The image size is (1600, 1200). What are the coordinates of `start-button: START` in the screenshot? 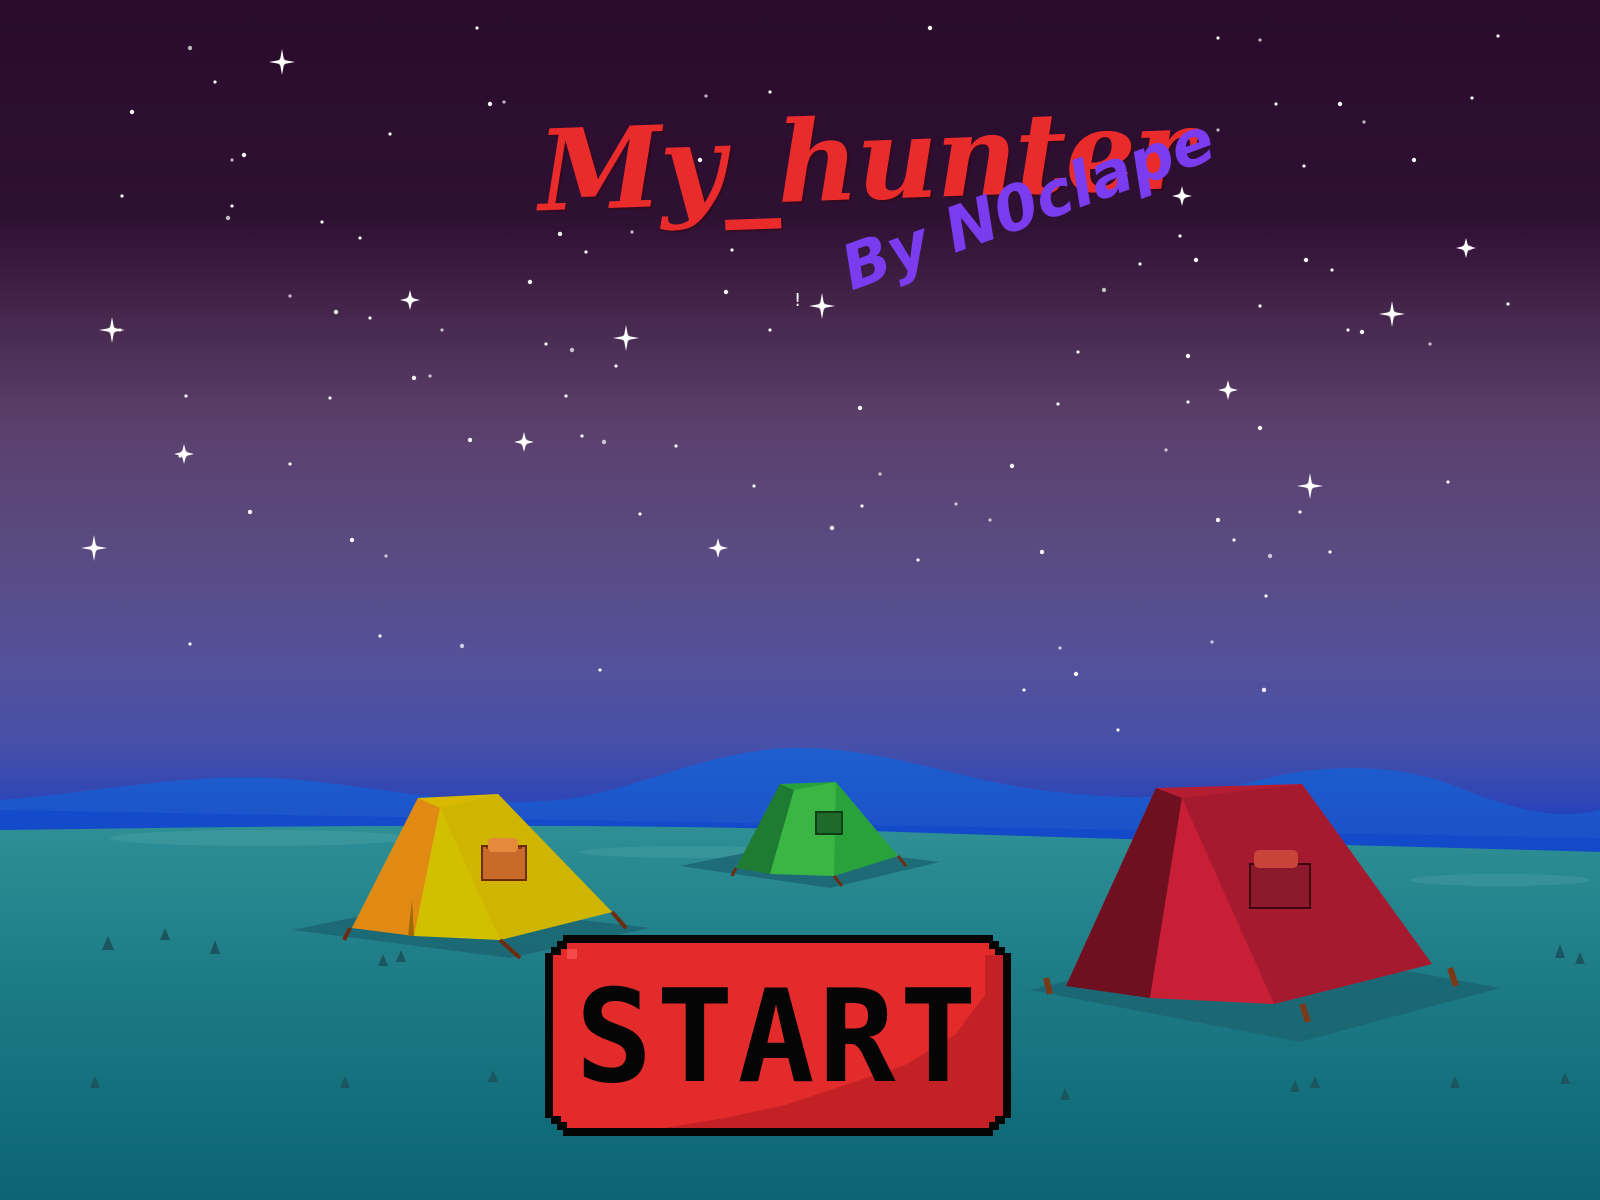 It's located at (778, 1035).